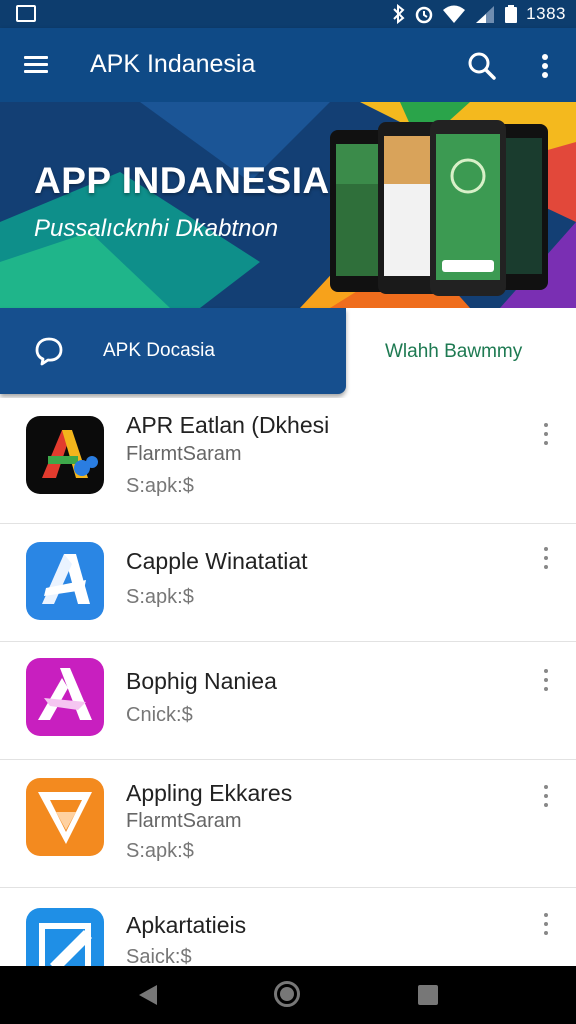 Image resolution: width=576 pixels, height=1024 pixels. I want to click on recents-icon, so click(428, 995).